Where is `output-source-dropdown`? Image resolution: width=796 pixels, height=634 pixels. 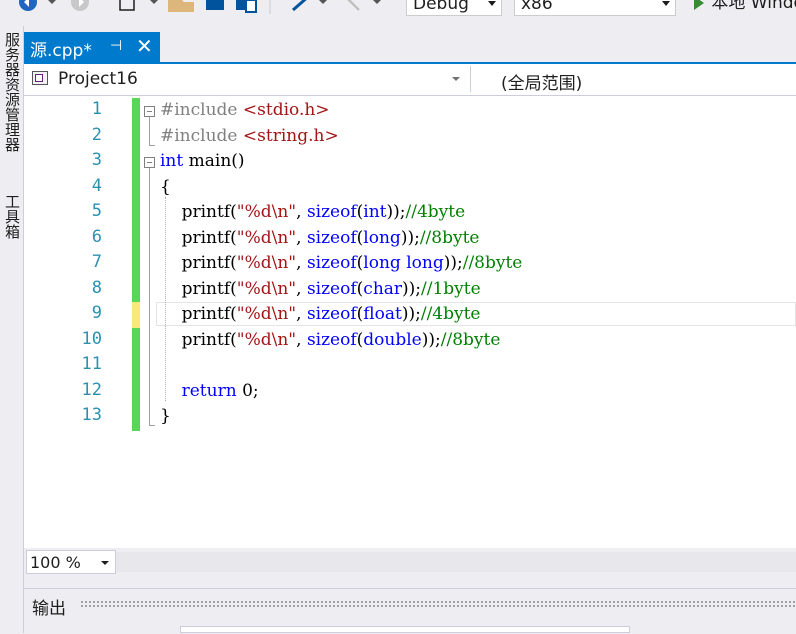 output-source-dropdown is located at coordinates (405, 629).